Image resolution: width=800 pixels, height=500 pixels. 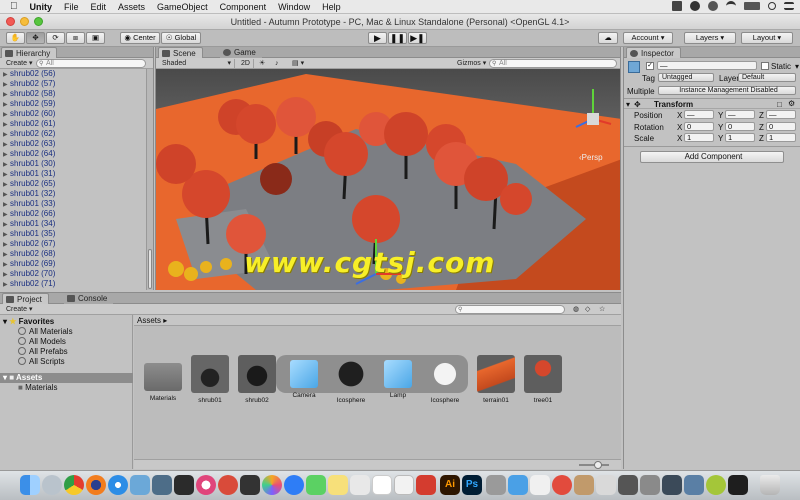 I want to click on hierarchy-item: ▶ shrub02 (63), so click(x=73, y=144).